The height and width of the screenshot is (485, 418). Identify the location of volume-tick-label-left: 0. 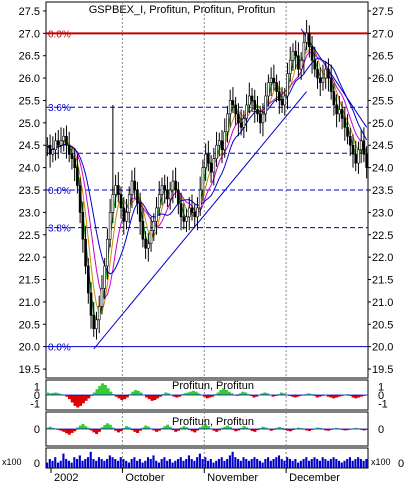
(37, 464).